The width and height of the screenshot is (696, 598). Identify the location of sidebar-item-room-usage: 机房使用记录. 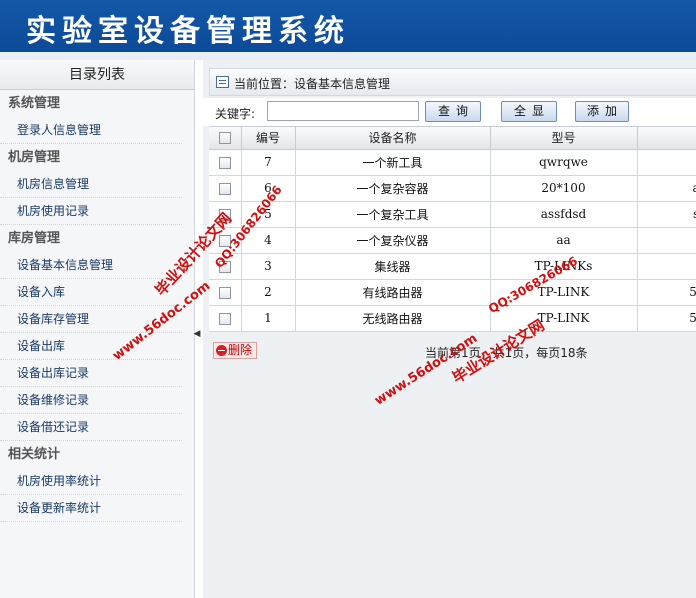
(91, 211).